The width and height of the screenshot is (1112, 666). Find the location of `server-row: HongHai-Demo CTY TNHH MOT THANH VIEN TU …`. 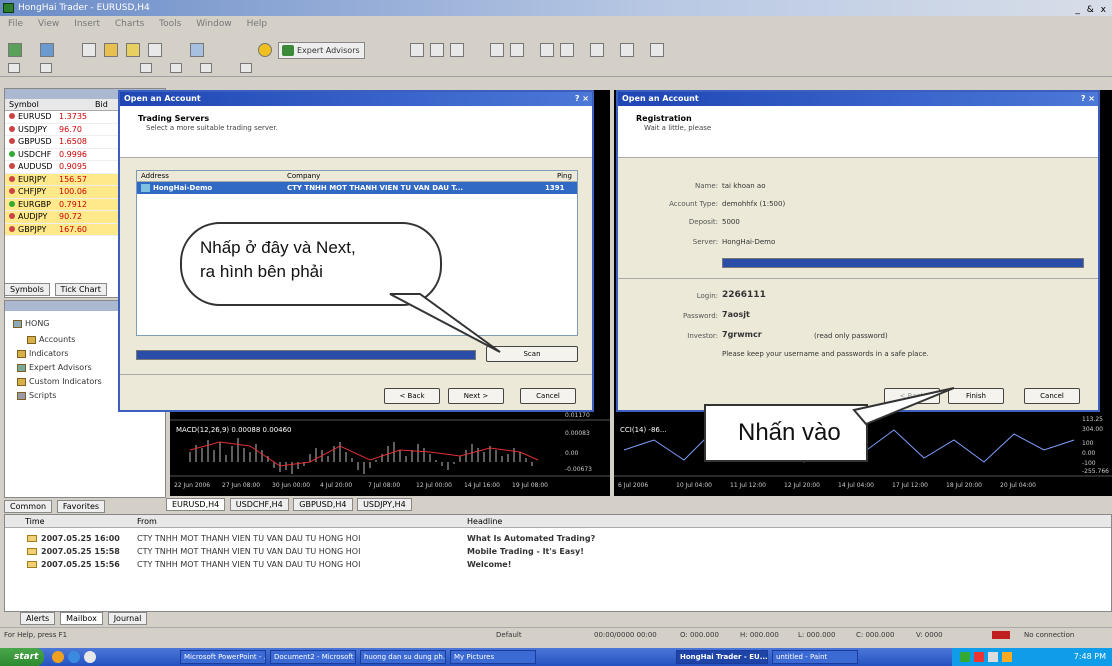

server-row: HongHai-Demo CTY TNHH MOT THANH VIEN TU … is located at coordinates (357, 193).